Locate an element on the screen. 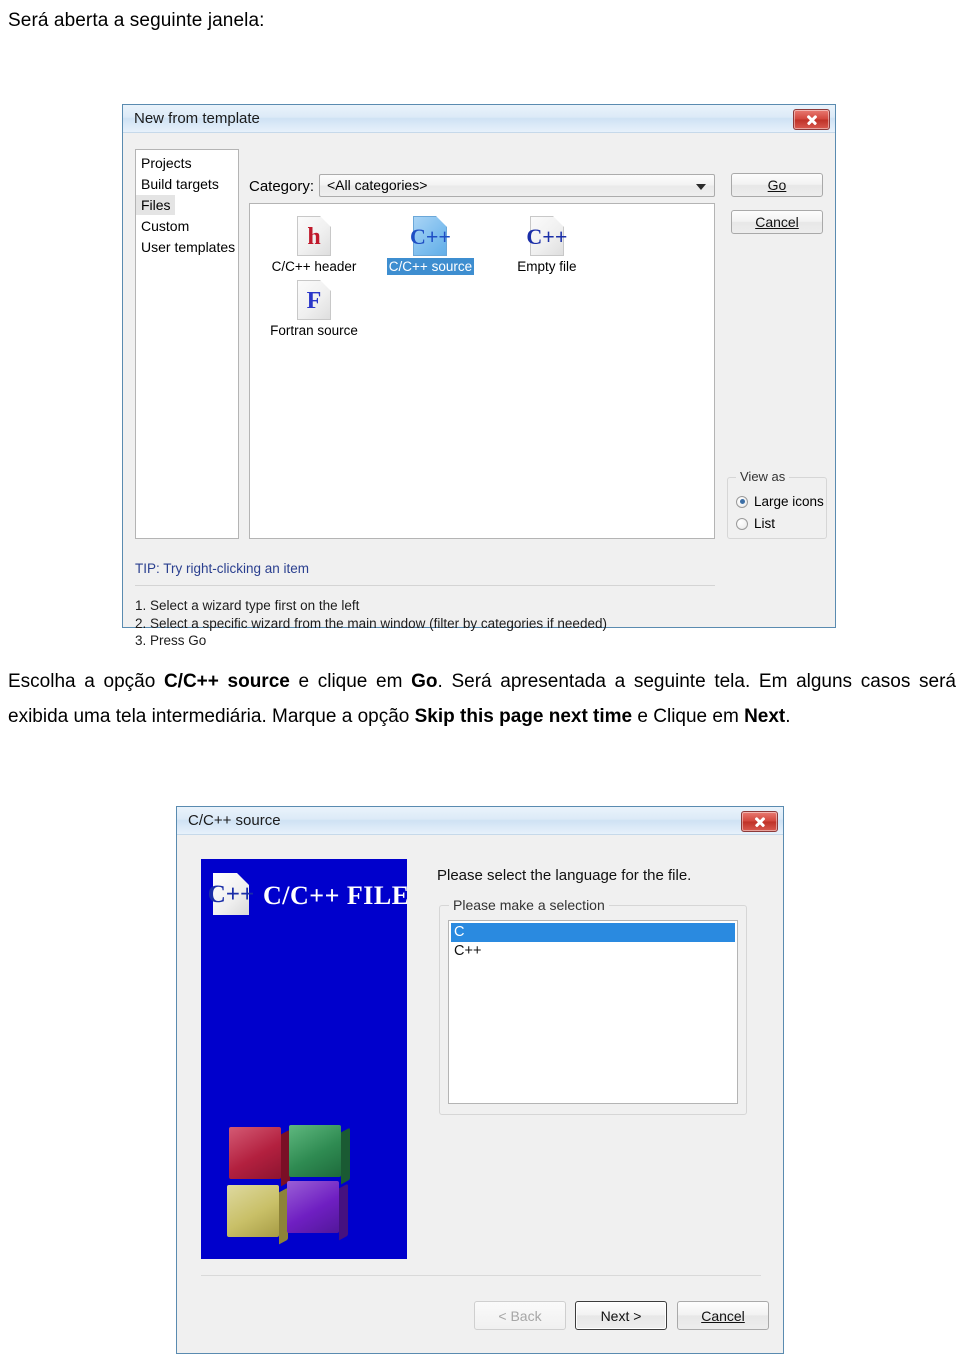 Image resolution: width=960 pixels, height=1359 pixels. empty-cpp-glyph: C++ is located at coordinates (547, 236).